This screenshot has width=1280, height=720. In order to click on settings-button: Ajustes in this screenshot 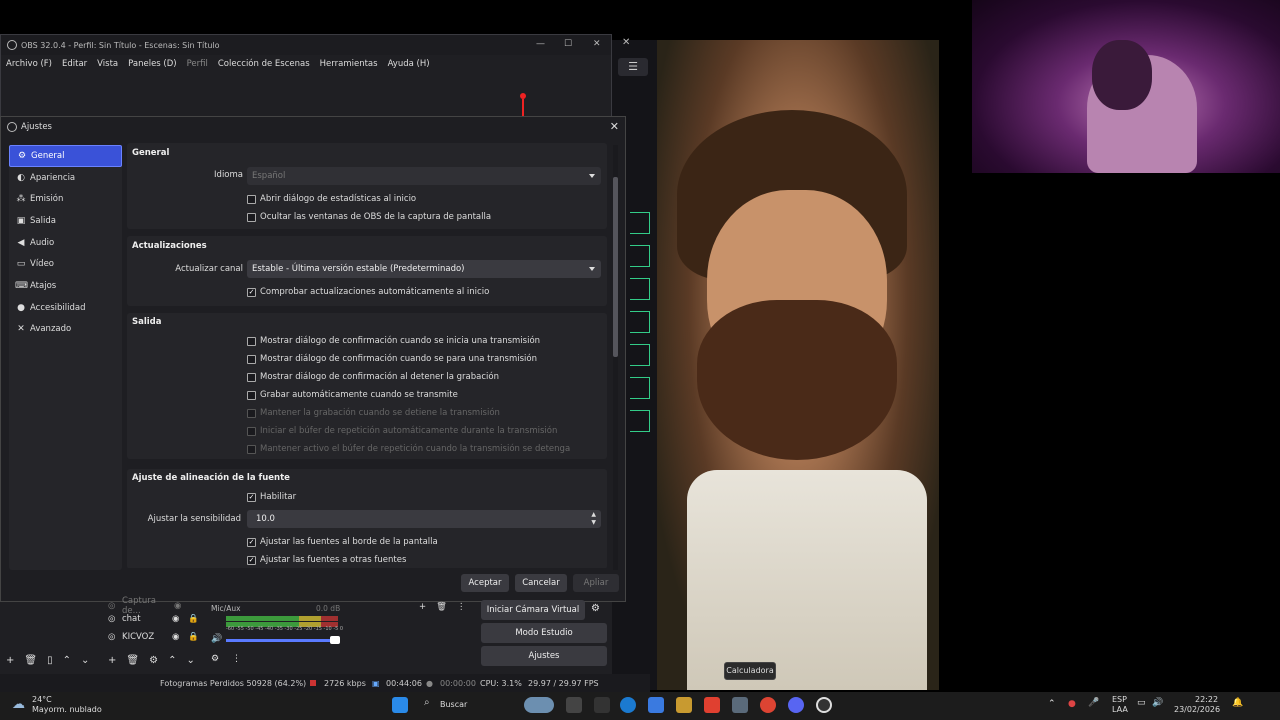, I will do `click(544, 656)`.